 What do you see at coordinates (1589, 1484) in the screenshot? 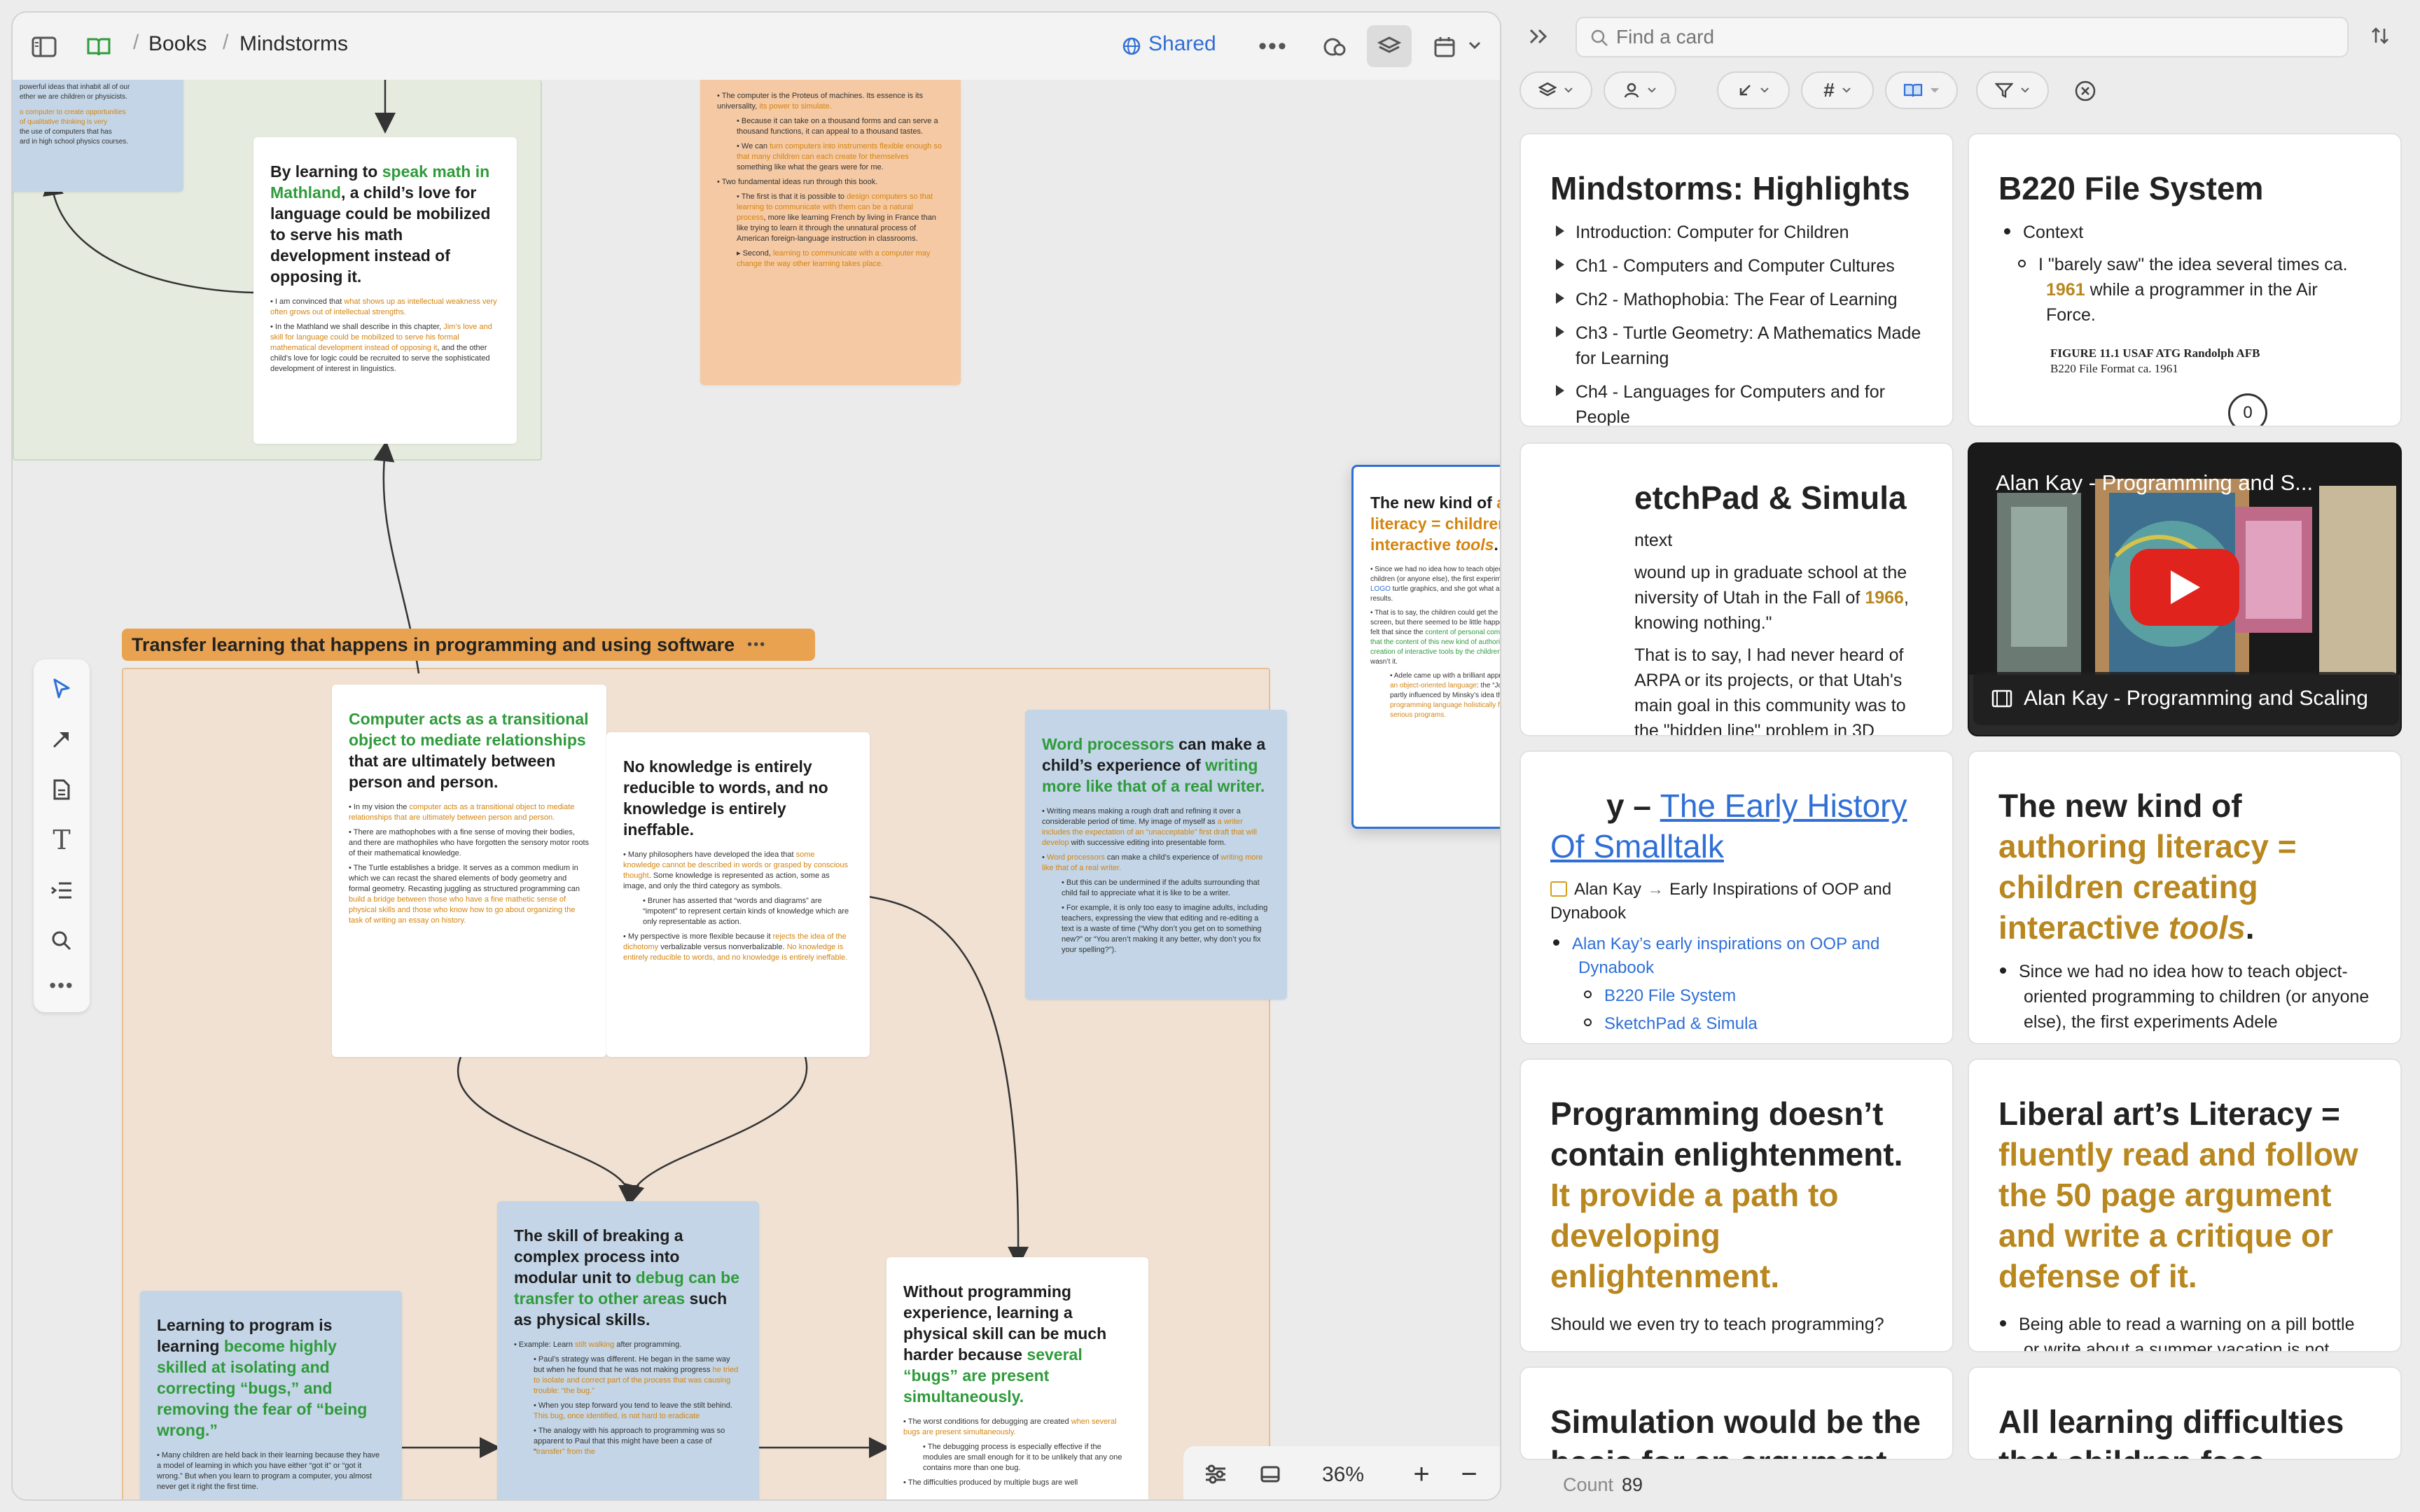
I see `count-label: Count` at bounding box center [1589, 1484].